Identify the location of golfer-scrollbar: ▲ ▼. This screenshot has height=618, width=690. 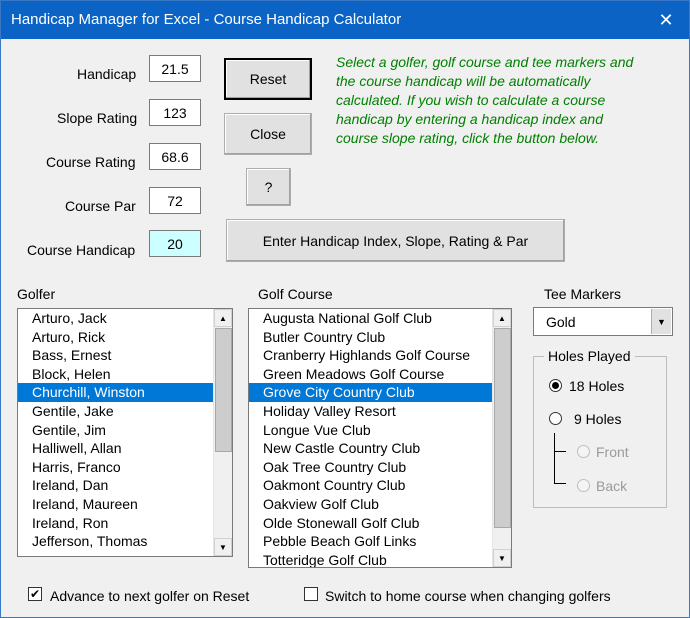
(222, 432).